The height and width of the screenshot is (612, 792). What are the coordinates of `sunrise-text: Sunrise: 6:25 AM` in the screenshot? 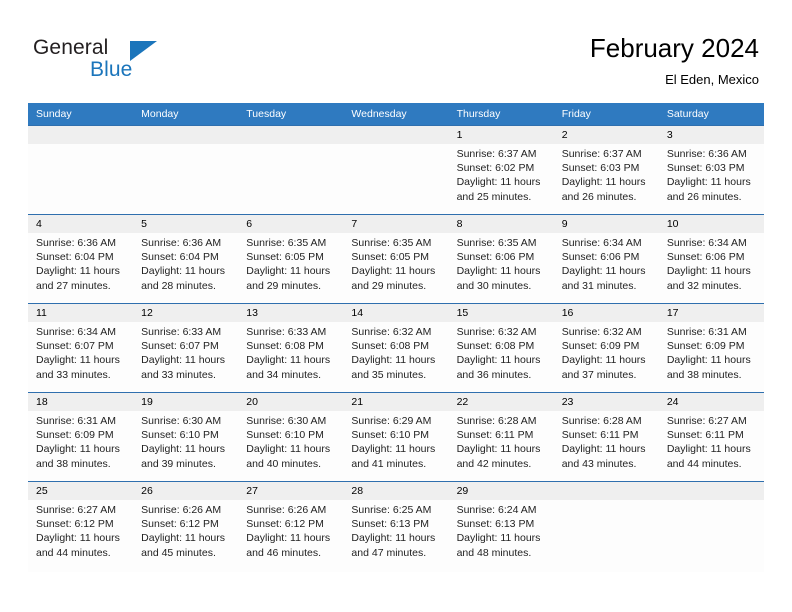 It's located at (391, 510).